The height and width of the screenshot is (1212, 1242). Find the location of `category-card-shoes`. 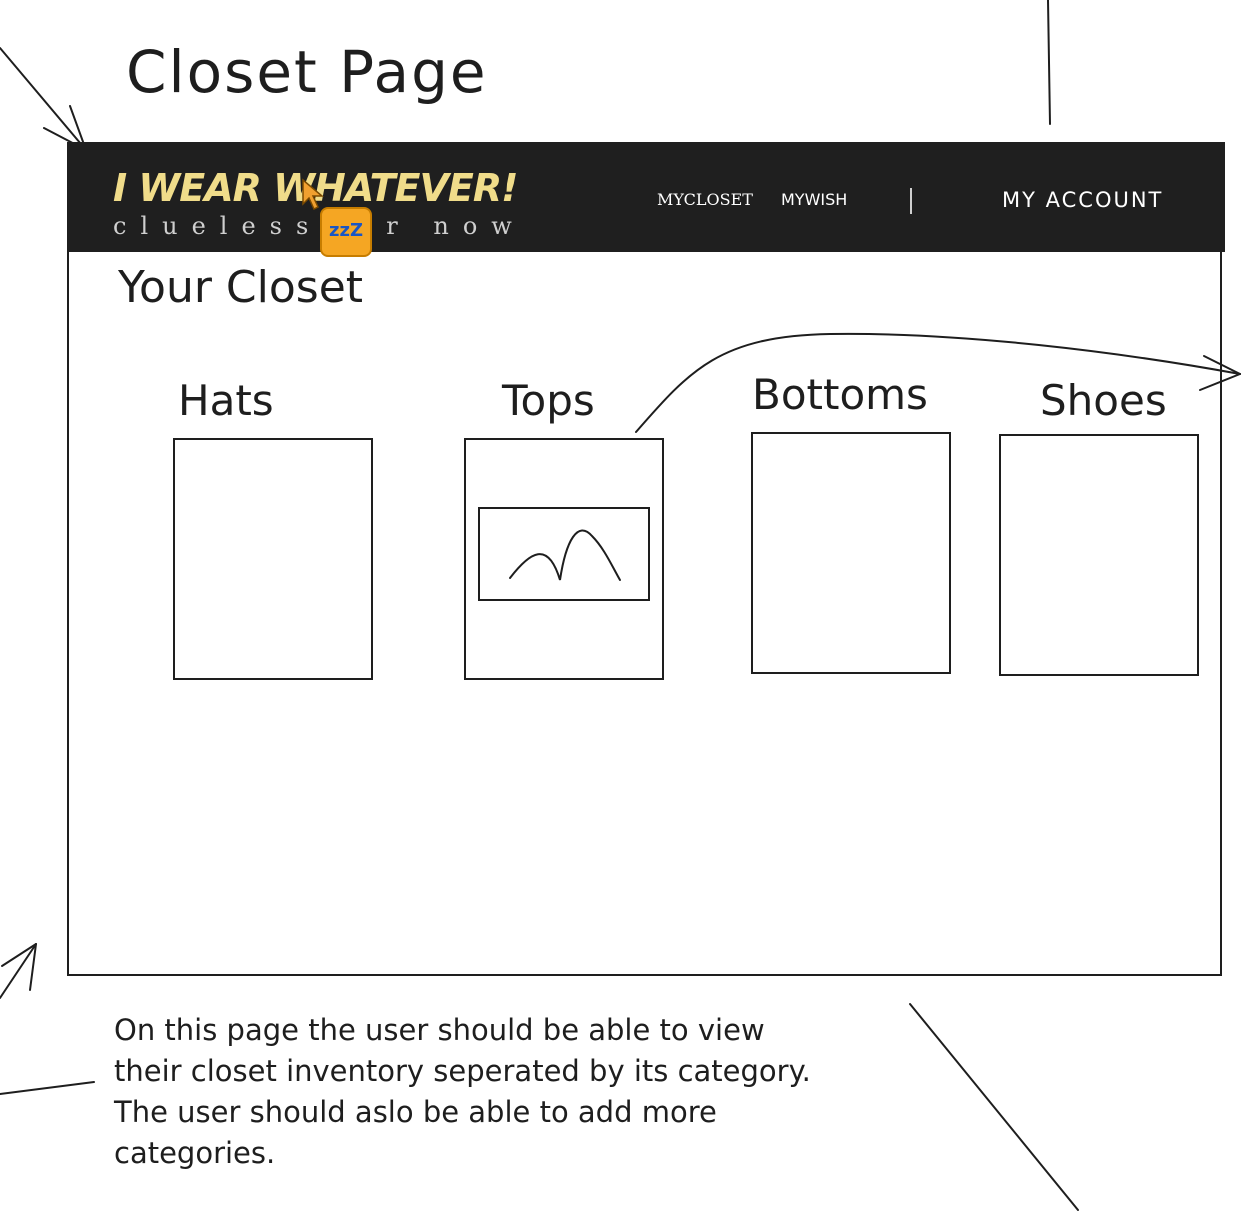

category-card-shoes is located at coordinates (1099, 555).